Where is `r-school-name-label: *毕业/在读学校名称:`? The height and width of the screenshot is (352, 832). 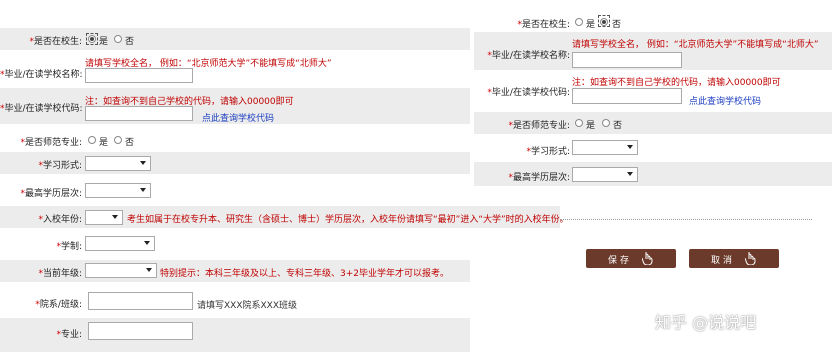 r-school-name-label: *毕业/在读学校名称: is located at coordinates (528, 56).